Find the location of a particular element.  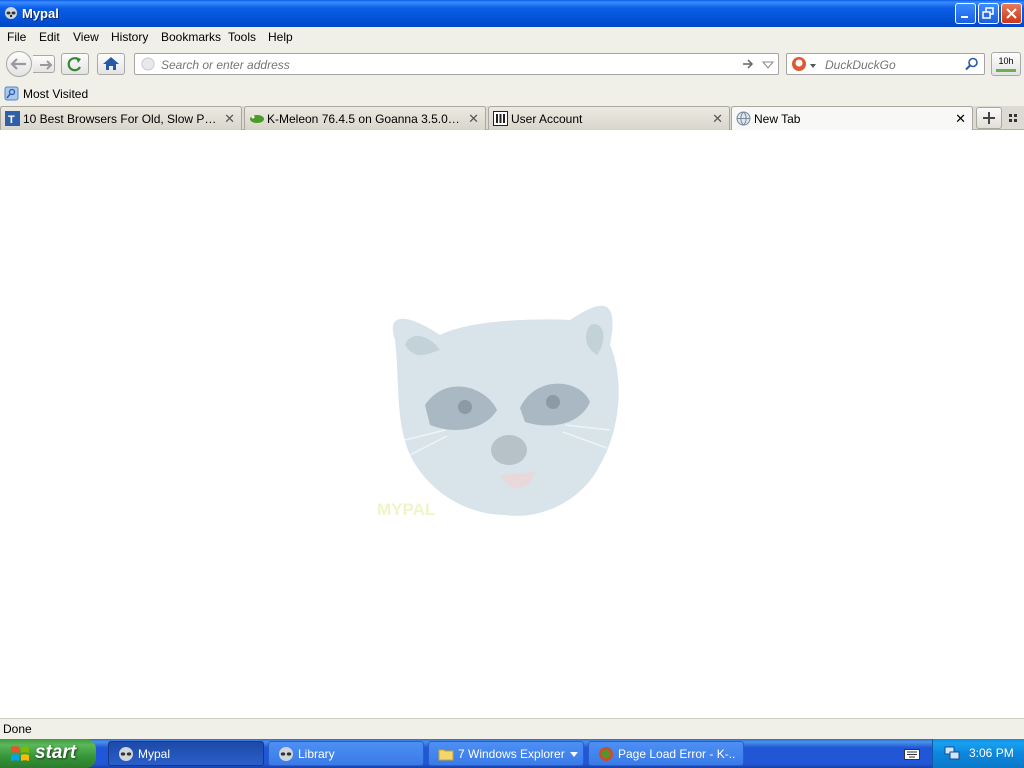

svg-text: MYPAL is located at coordinates (406, 509).